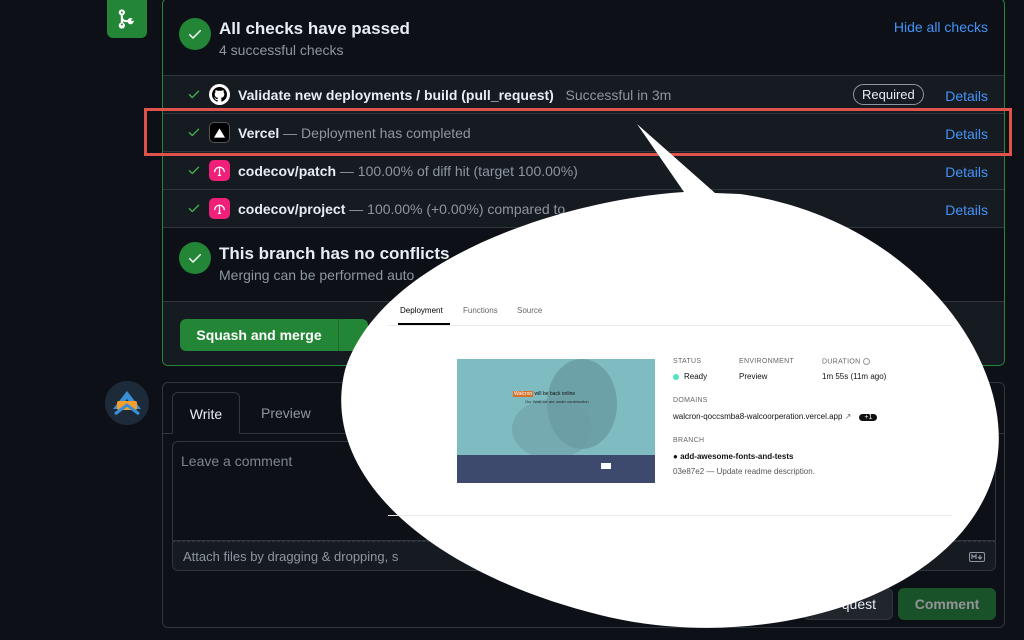 Image resolution: width=1024 pixels, height=640 pixels. Describe the element at coordinates (670, 325) in the screenshot. I see `vercel-tabs-divider` at that location.